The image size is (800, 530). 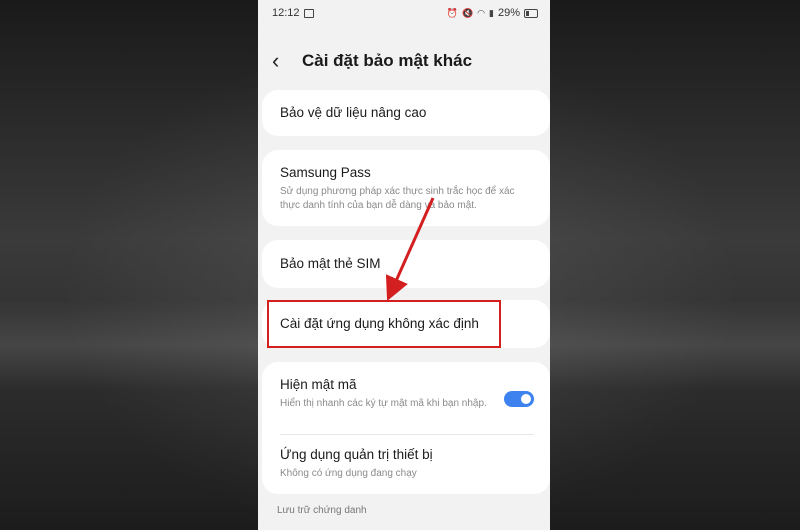 What do you see at coordinates (308, 13) in the screenshot?
I see `gallery-notification-icon` at bounding box center [308, 13].